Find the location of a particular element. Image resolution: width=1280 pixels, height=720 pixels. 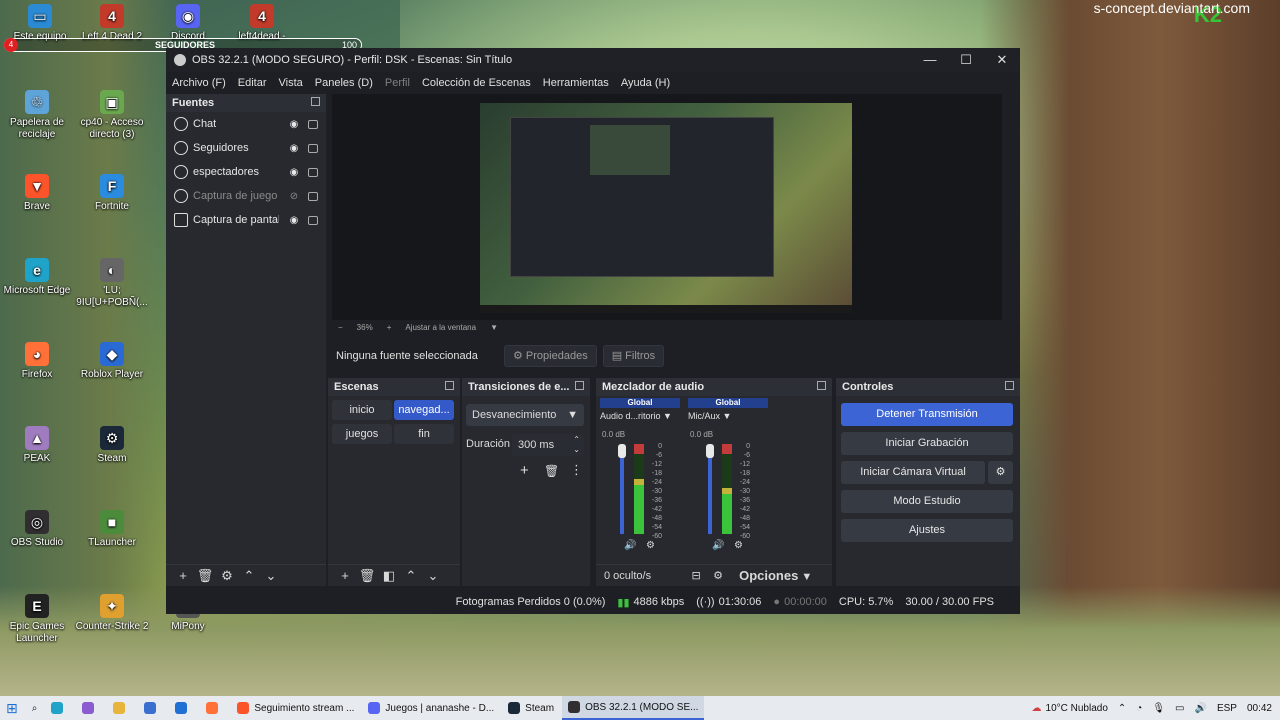

channel-name-select: Mic/Aux ▼ is located at coordinates (728, 418).